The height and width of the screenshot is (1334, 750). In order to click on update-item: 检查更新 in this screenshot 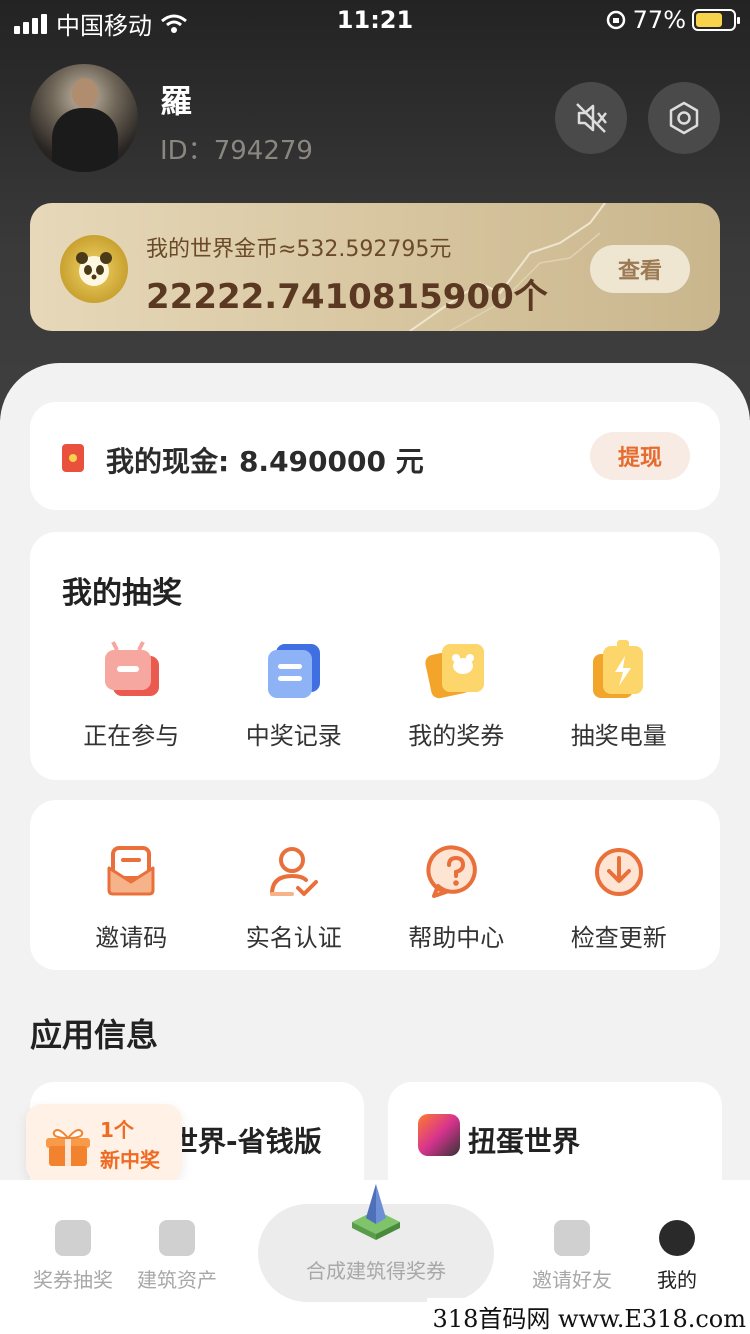, I will do `click(619, 896)`.